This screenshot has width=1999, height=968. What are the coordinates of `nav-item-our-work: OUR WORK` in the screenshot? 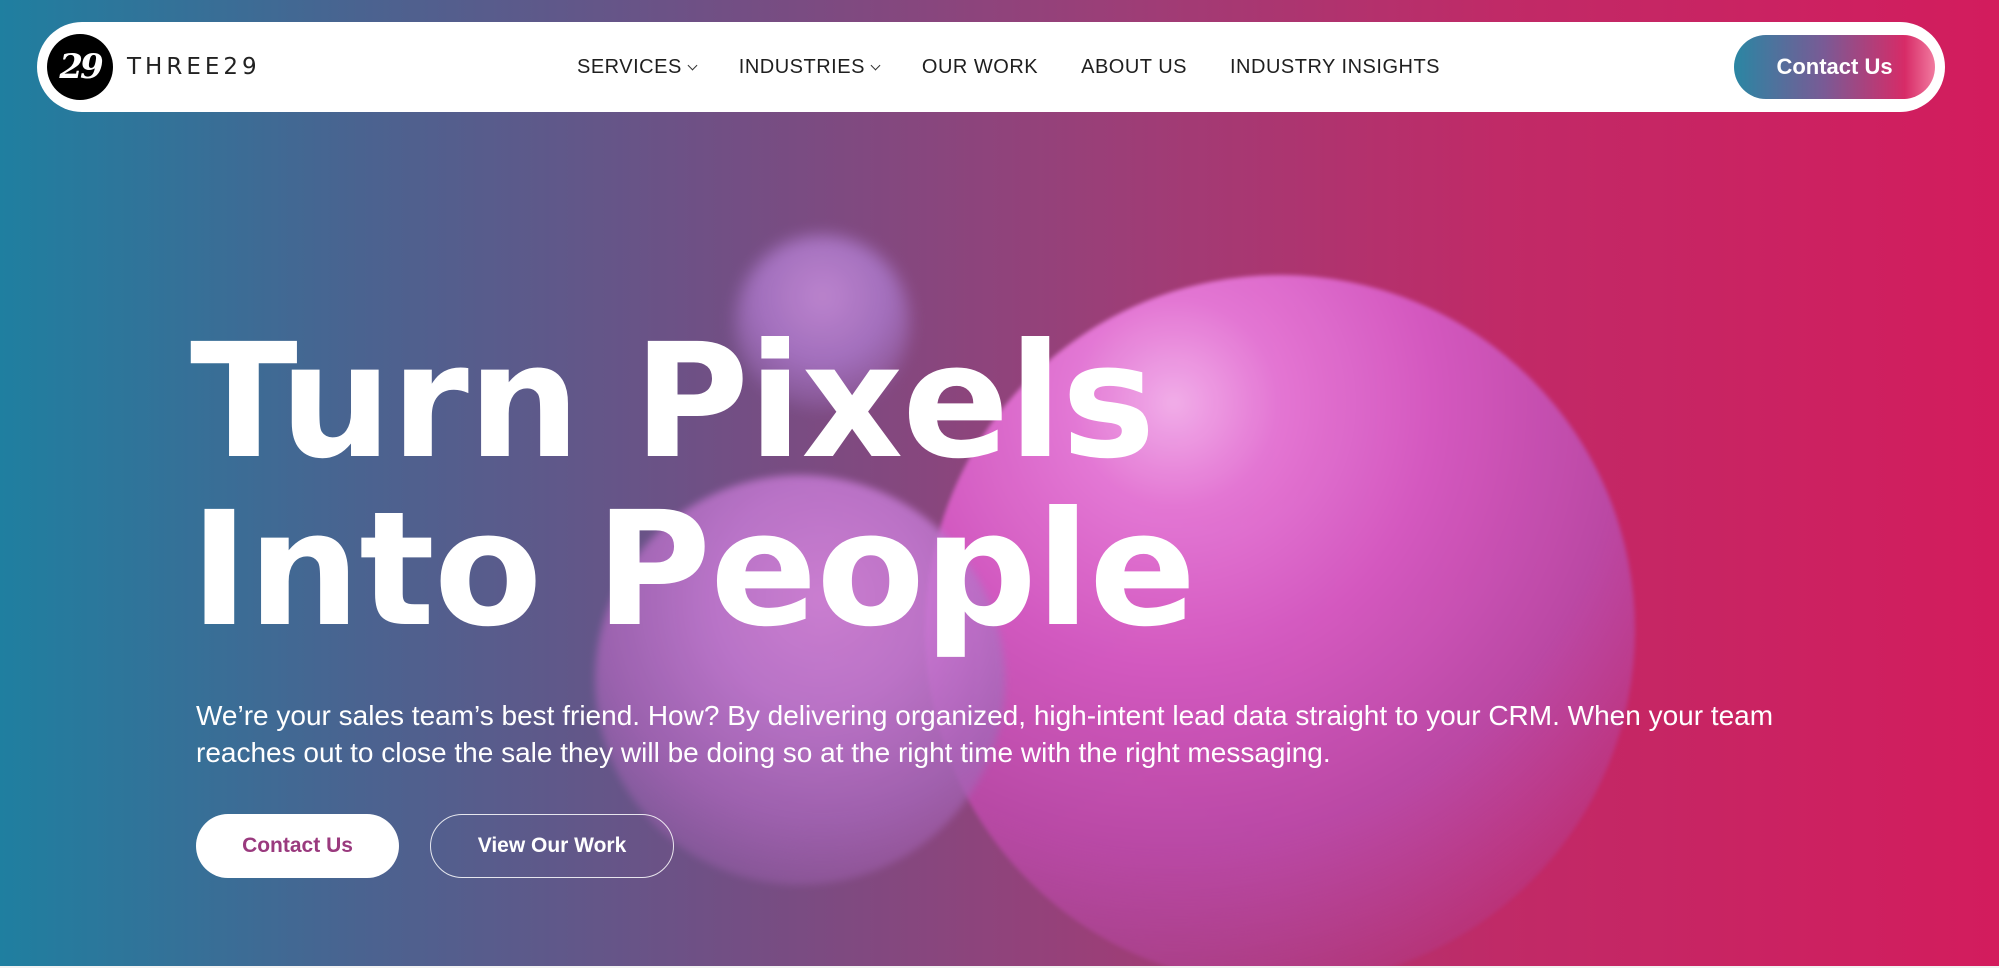 It's located at (980, 67).